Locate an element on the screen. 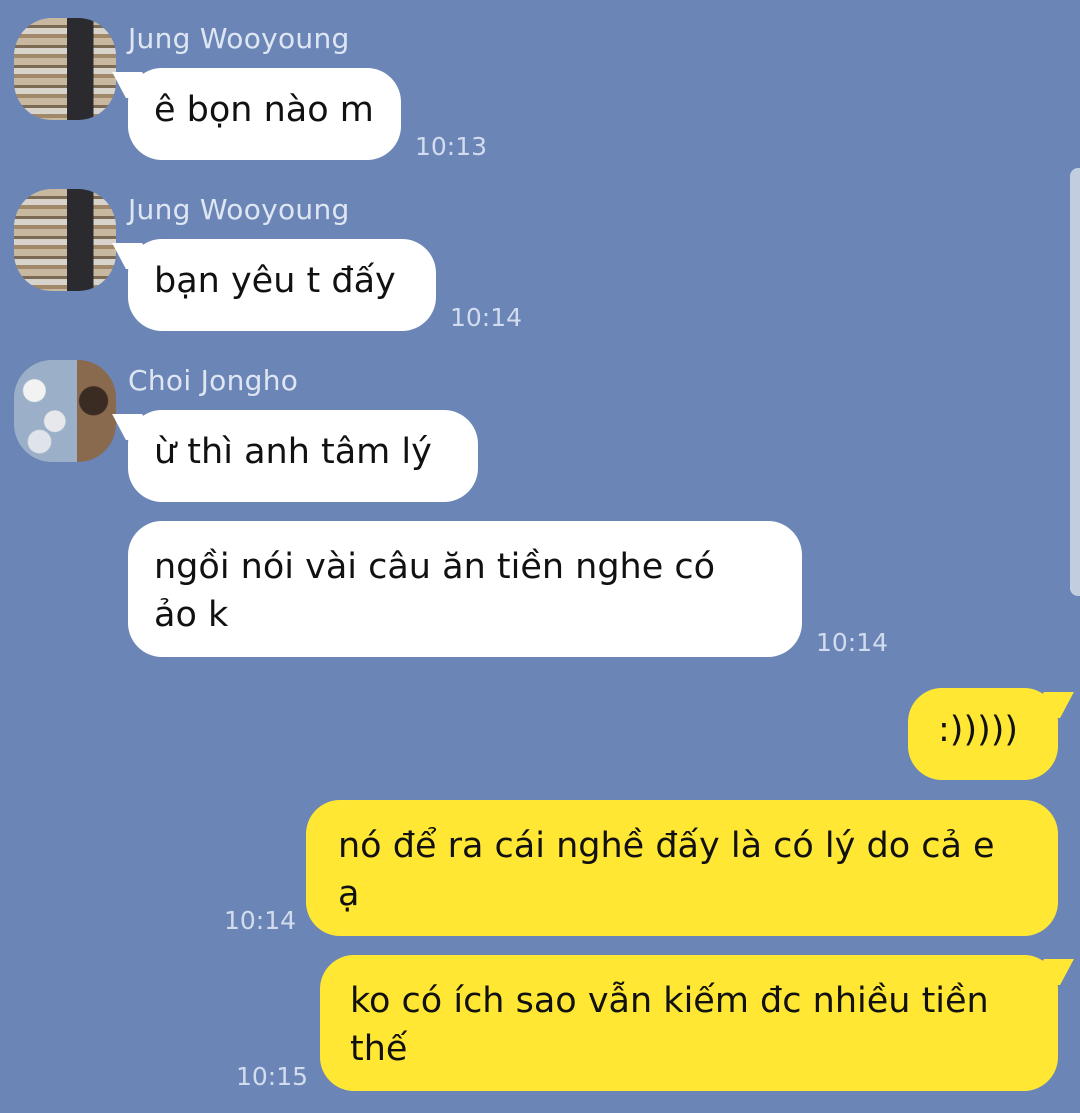 This screenshot has height=1113, width=1080. message-time: 10:15 is located at coordinates (272, 1076).